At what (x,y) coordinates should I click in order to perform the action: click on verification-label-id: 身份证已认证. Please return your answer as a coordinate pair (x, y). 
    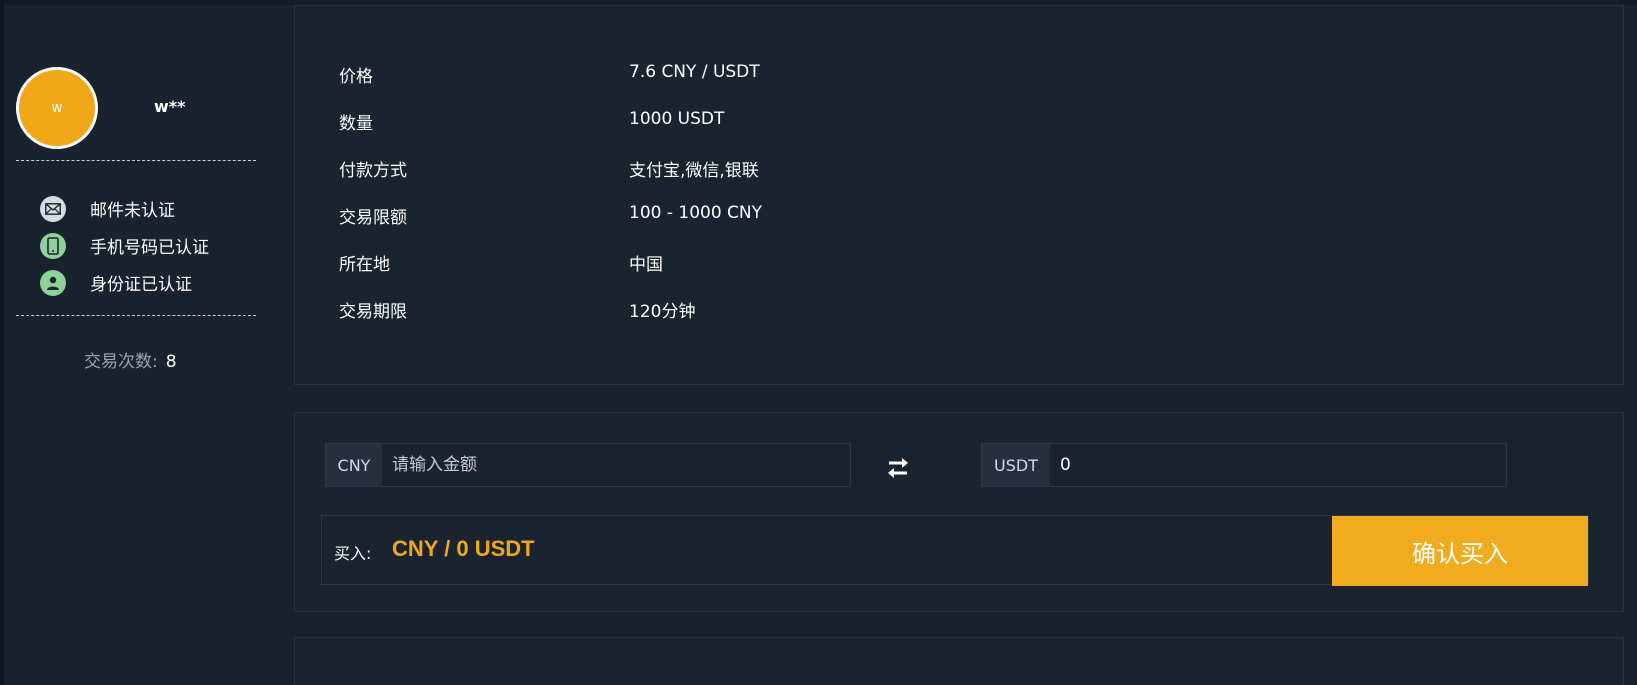
    Looking at the image, I should click on (141, 285).